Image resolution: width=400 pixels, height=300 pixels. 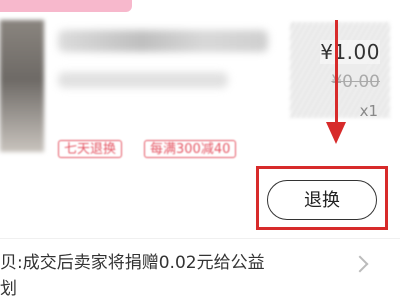 What do you see at coordinates (200, 238) in the screenshot?
I see `section-divider` at bounding box center [200, 238].